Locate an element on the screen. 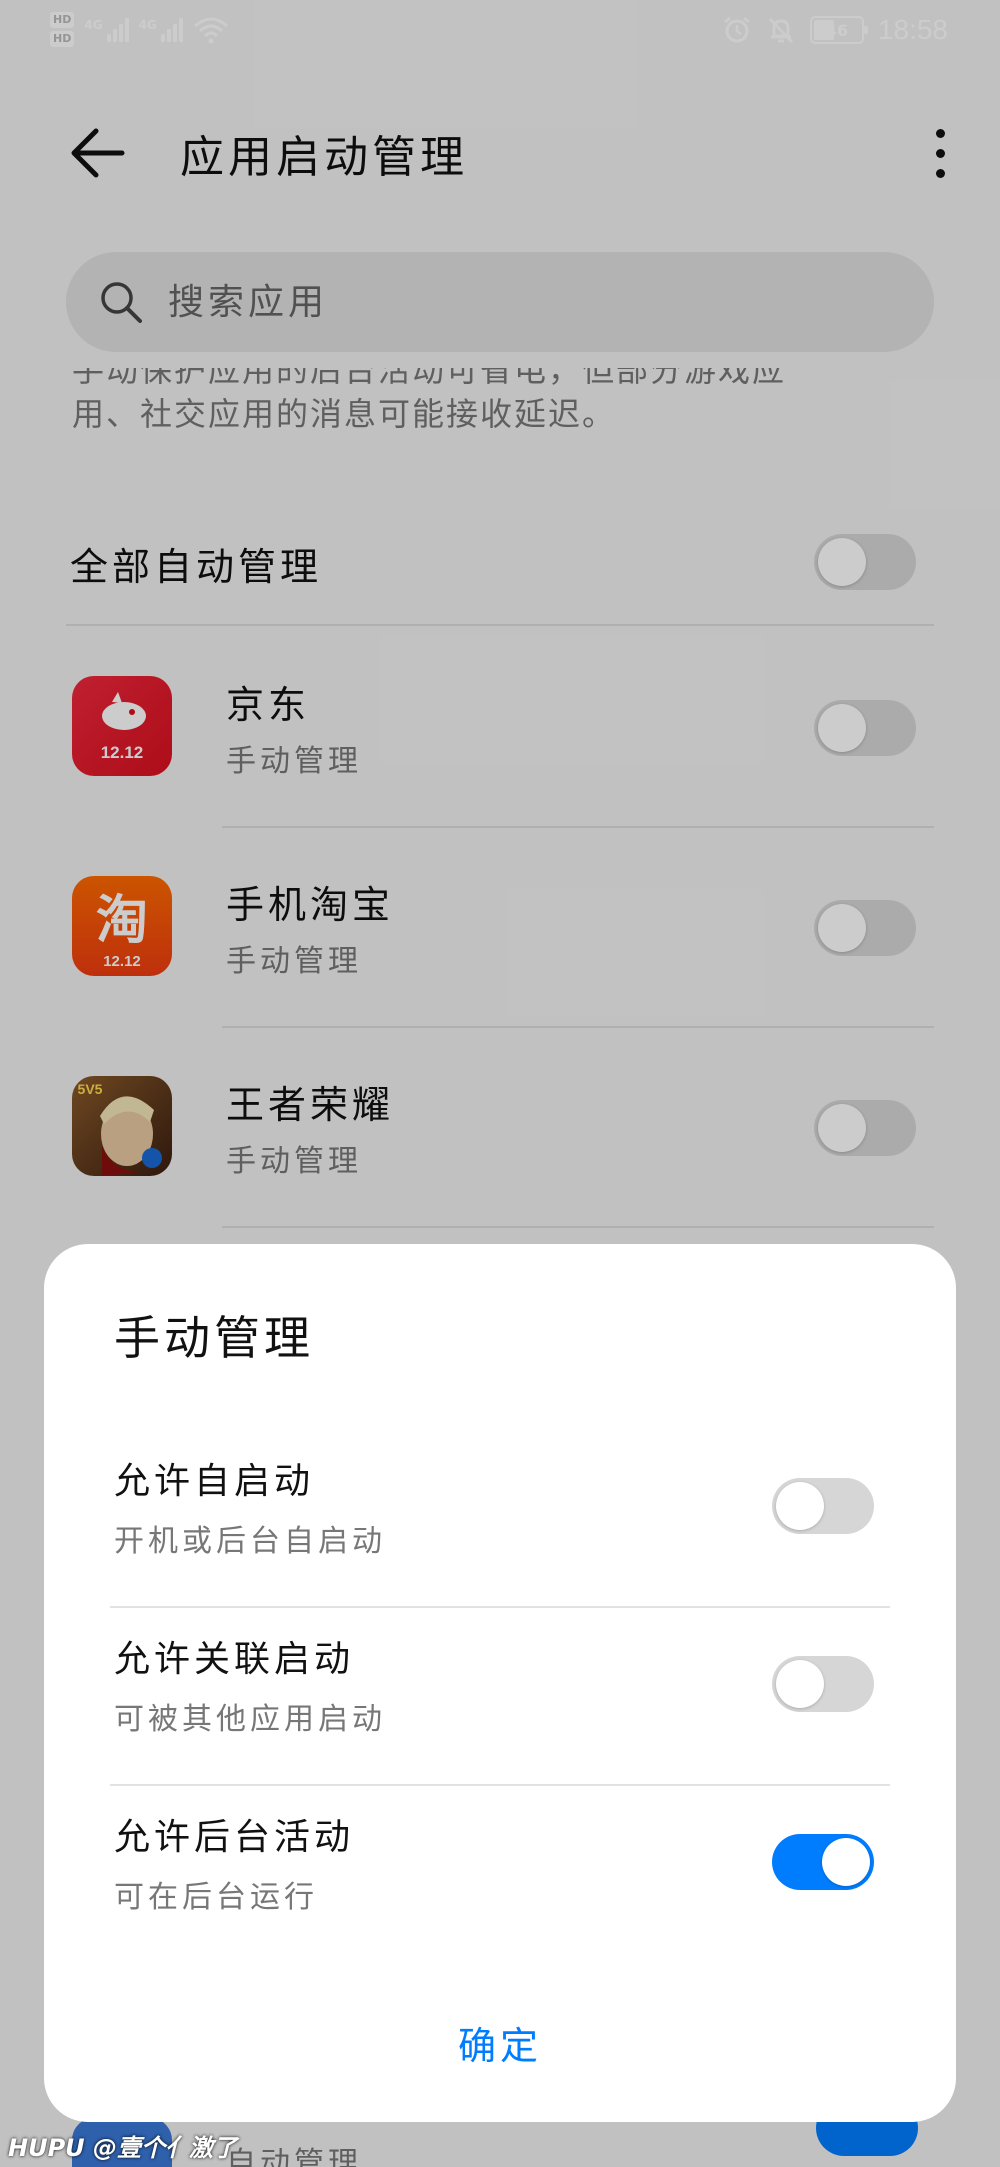 This screenshot has height=2167, width=1000. dialog-title: 手动管理 is located at coordinates (214, 1338).